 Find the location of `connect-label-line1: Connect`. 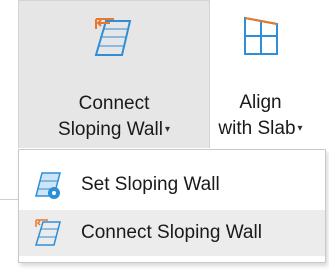

connect-label-line1: Connect is located at coordinates (114, 103).